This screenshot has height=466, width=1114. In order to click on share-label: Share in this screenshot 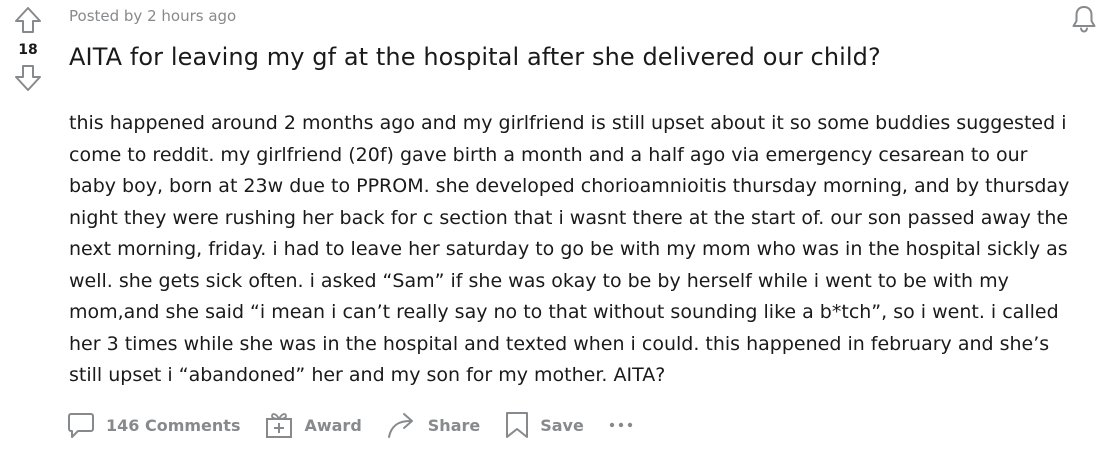, I will do `click(454, 425)`.